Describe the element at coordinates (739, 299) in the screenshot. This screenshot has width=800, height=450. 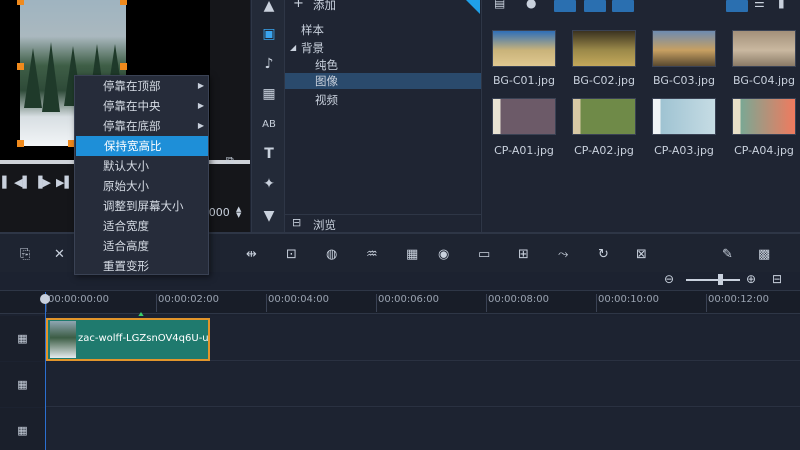
I see `ruler-tick-label: 00:00:12:00` at that location.